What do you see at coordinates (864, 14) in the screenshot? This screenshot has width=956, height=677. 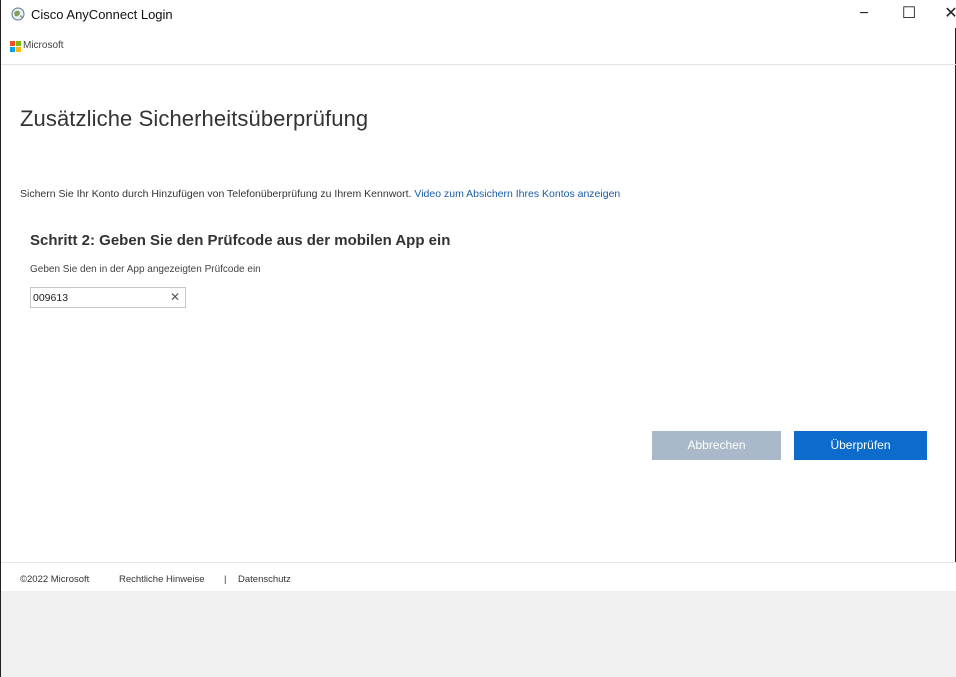 I see `minimize-button: −` at bounding box center [864, 14].